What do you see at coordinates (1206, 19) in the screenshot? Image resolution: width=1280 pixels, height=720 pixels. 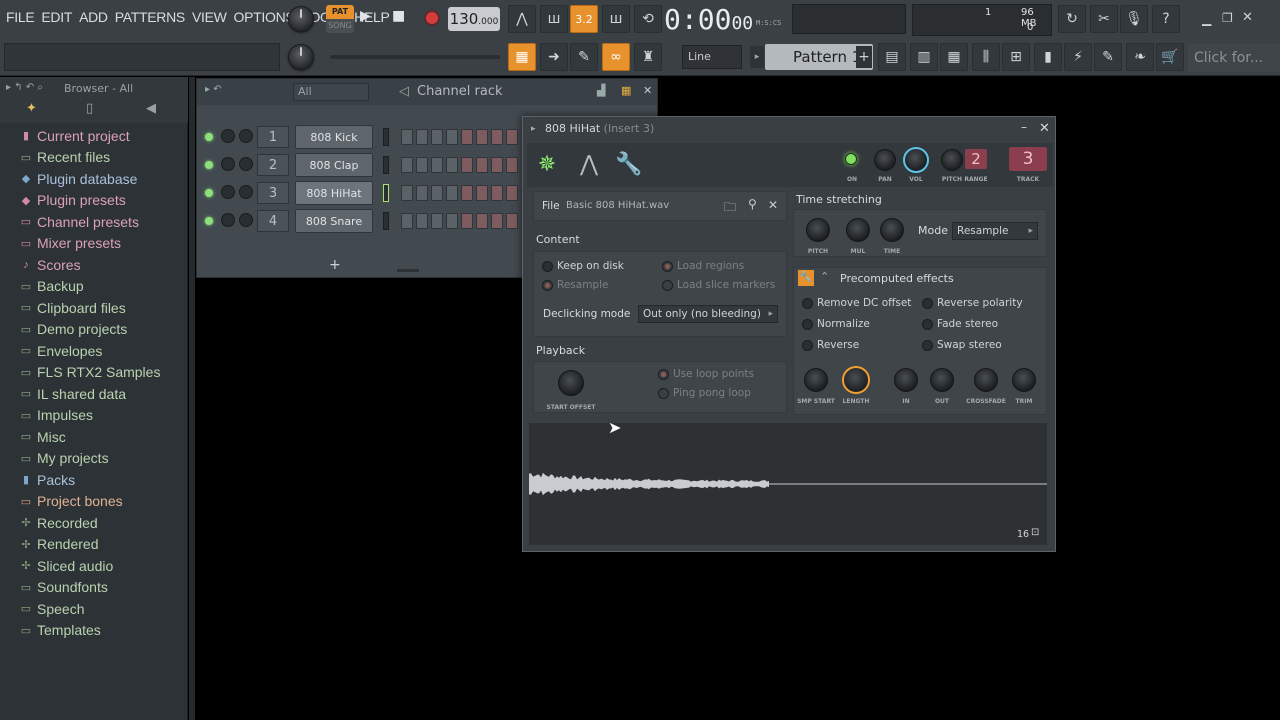 I see `minimize-icon: ▁` at bounding box center [1206, 19].